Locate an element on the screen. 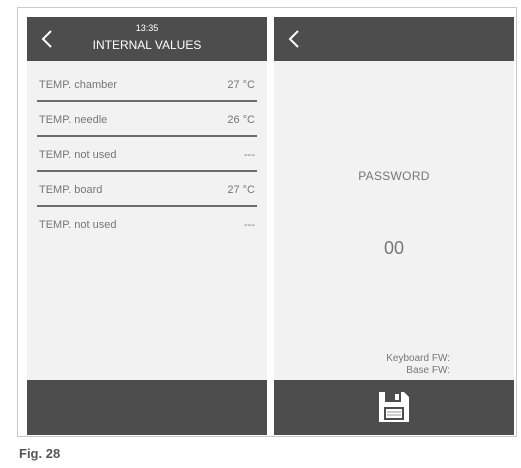 This screenshot has height=468, width=521. value-label: TEMP. board is located at coordinates (71, 190).